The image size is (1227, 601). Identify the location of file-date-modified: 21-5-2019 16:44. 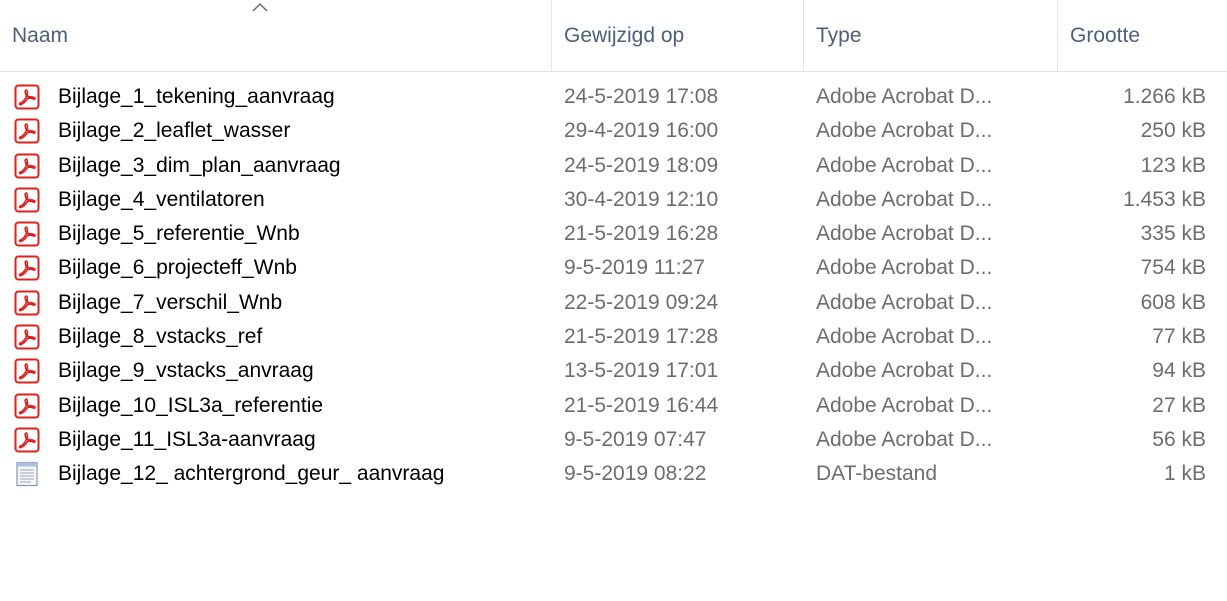
(641, 405).